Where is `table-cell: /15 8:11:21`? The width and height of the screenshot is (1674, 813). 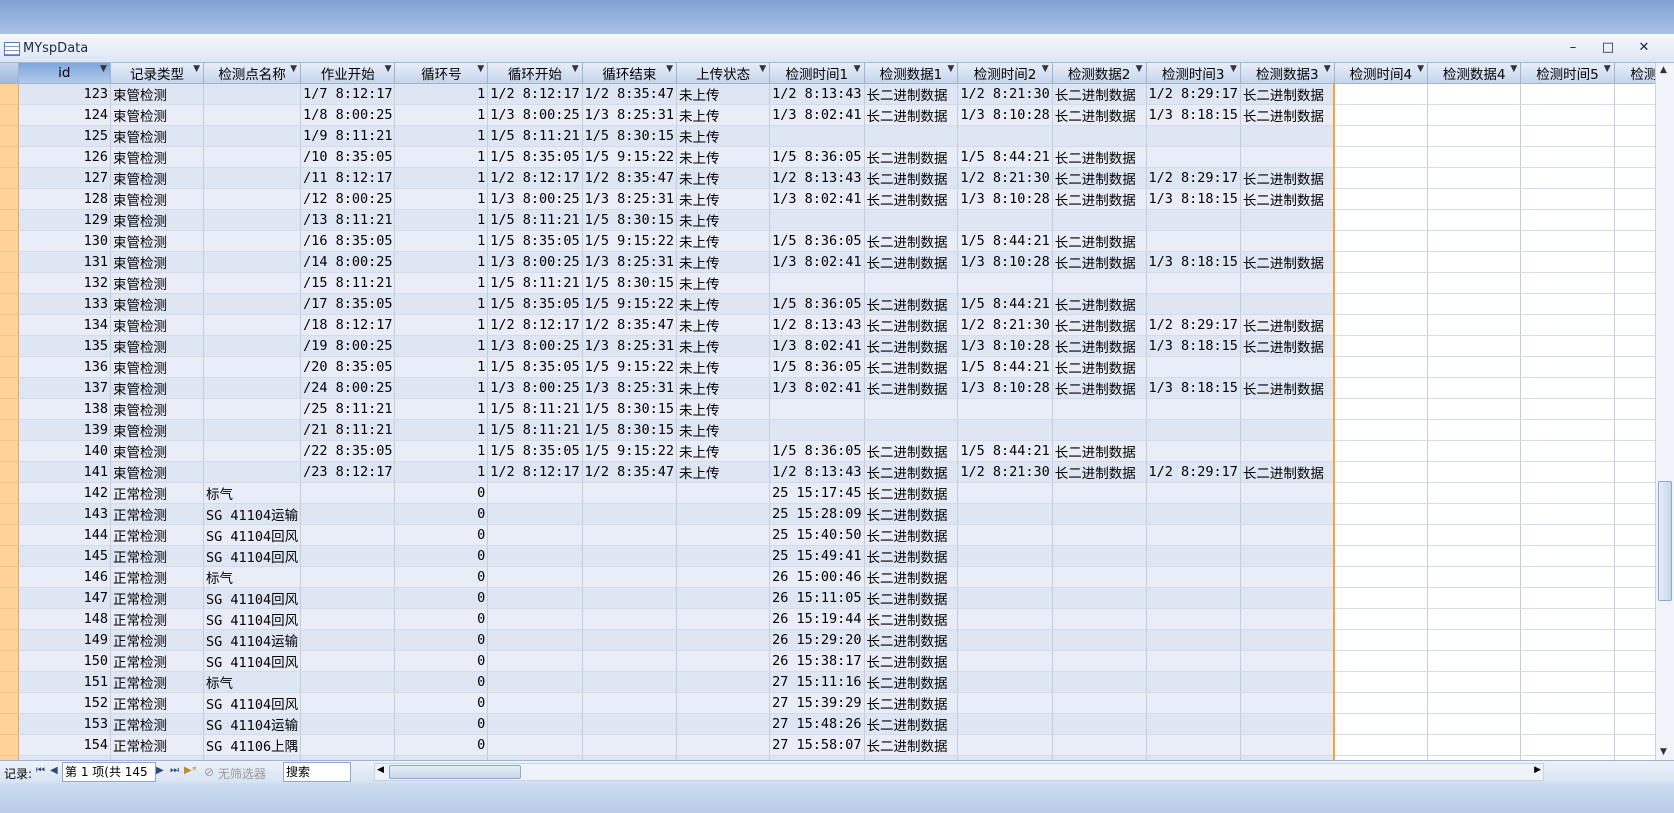
table-cell: /15 8:11:21 is located at coordinates (348, 283).